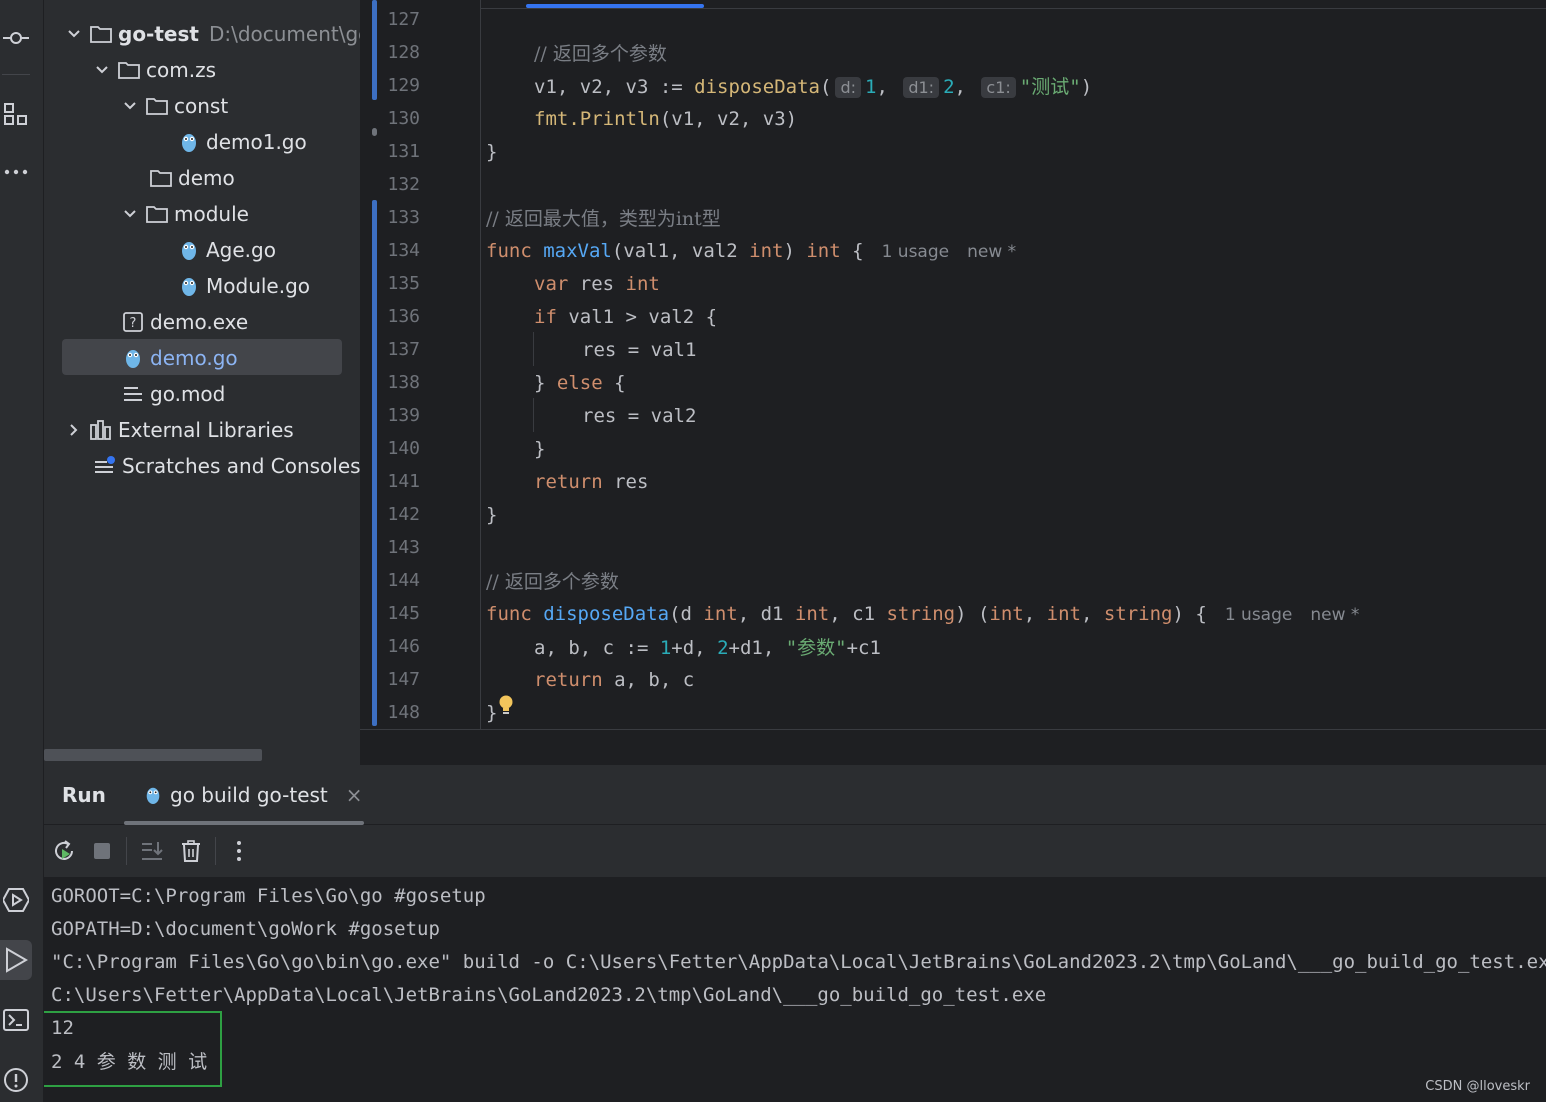 The width and height of the screenshot is (1546, 1102). What do you see at coordinates (403, 283) in the screenshot?
I see `line-number: 135` at bounding box center [403, 283].